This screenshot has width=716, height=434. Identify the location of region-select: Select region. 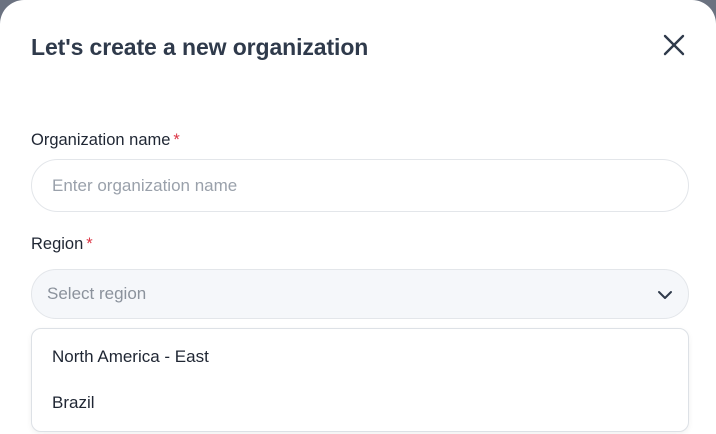
(360, 294).